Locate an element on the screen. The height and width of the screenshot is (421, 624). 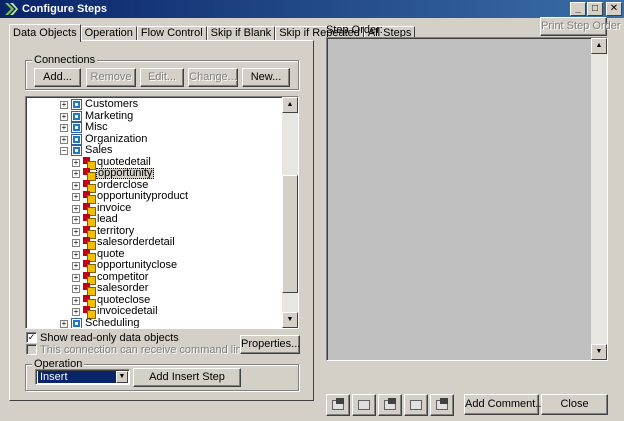
tree-item: + opportunityproduct is located at coordinates (155, 197).